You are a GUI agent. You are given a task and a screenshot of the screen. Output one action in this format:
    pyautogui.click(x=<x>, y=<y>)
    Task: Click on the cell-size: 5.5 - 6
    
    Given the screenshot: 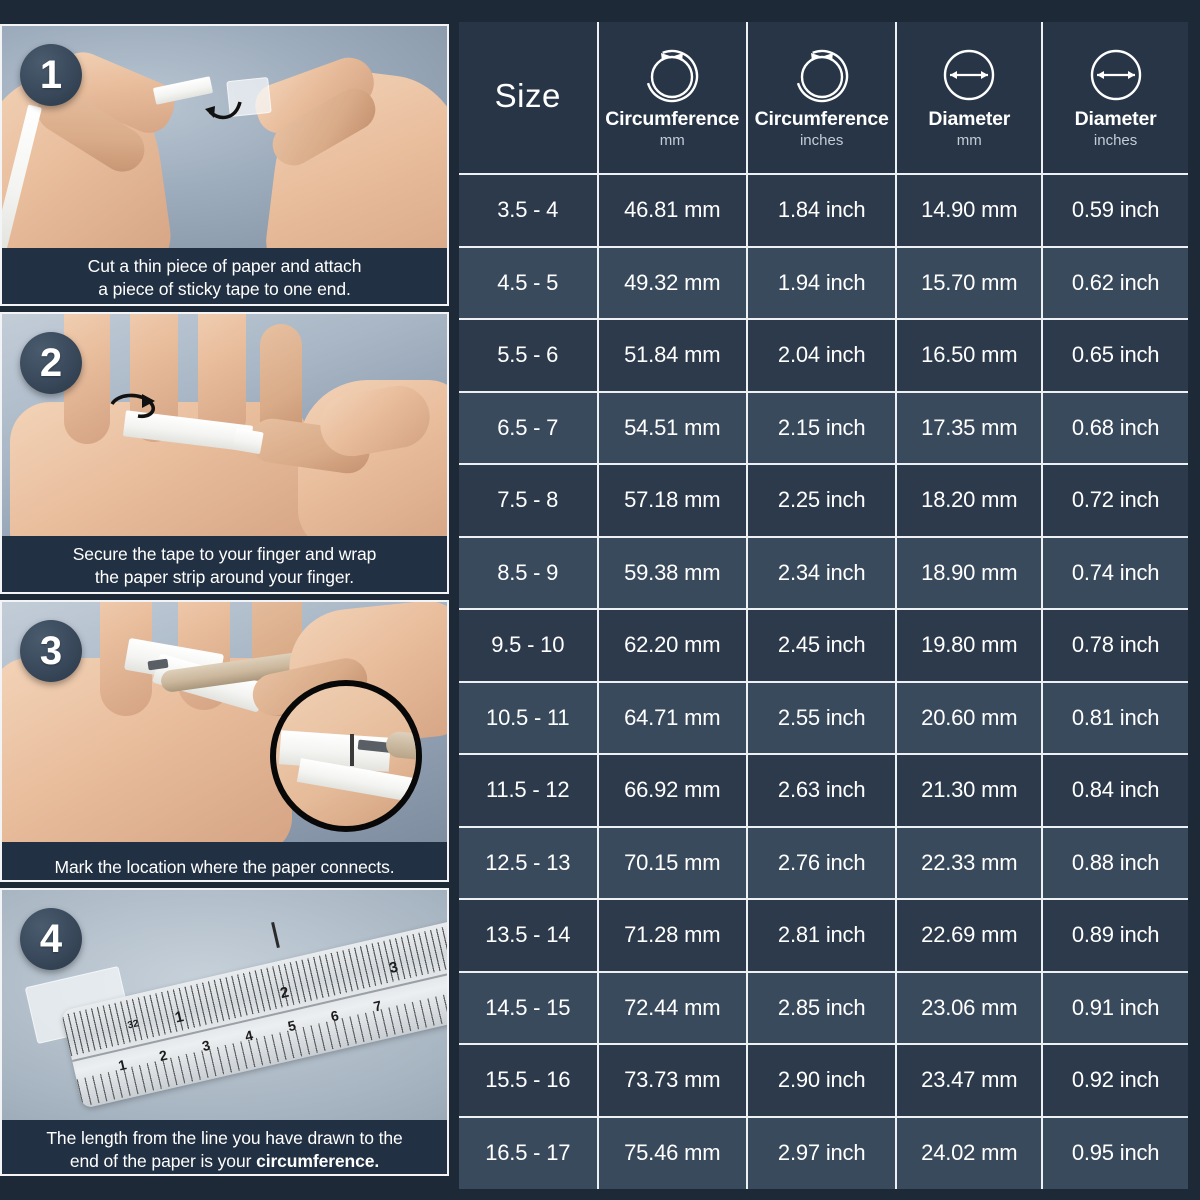 What is the action you would take?
    pyautogui.click(x=529, y=355)
    